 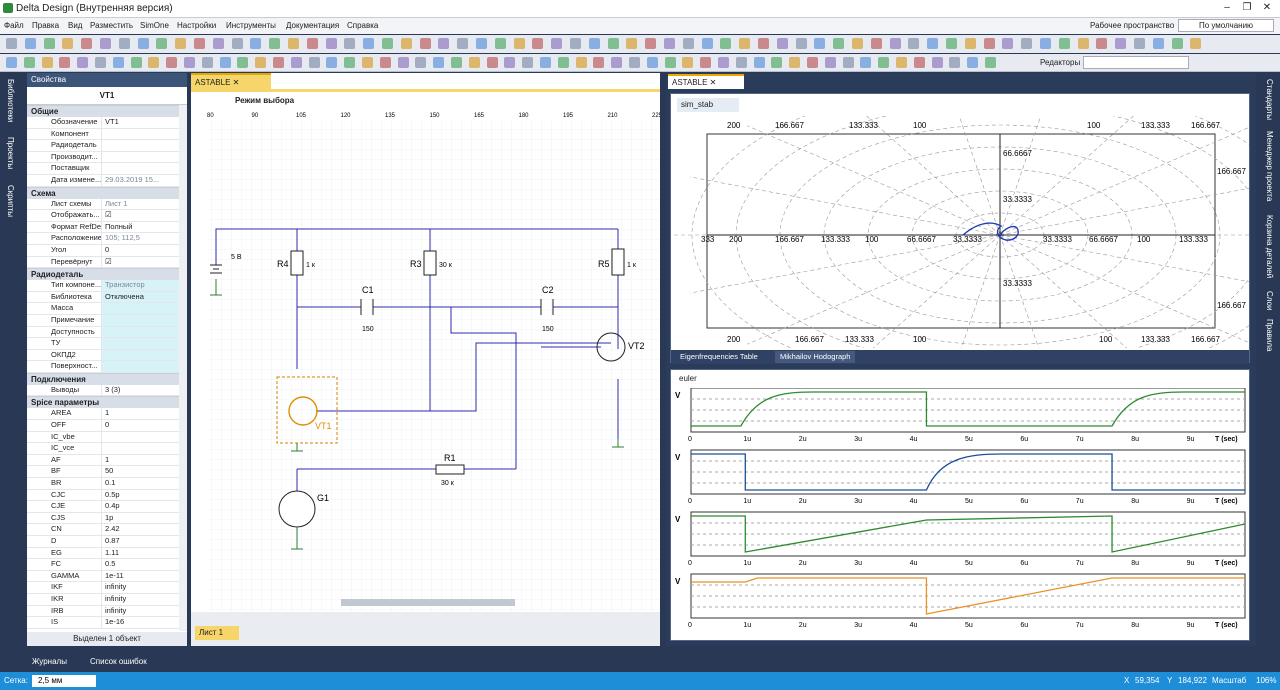 I want to click on property-value: ☑, so click(x=144, y=262).